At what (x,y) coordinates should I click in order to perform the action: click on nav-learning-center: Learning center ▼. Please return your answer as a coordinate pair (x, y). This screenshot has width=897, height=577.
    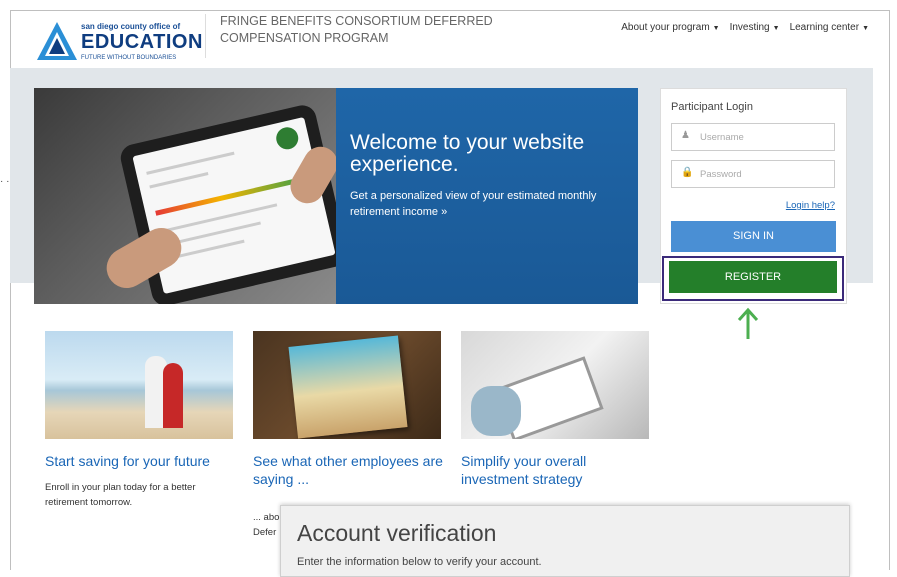
    Looking at the image, I should click on (829, 27).